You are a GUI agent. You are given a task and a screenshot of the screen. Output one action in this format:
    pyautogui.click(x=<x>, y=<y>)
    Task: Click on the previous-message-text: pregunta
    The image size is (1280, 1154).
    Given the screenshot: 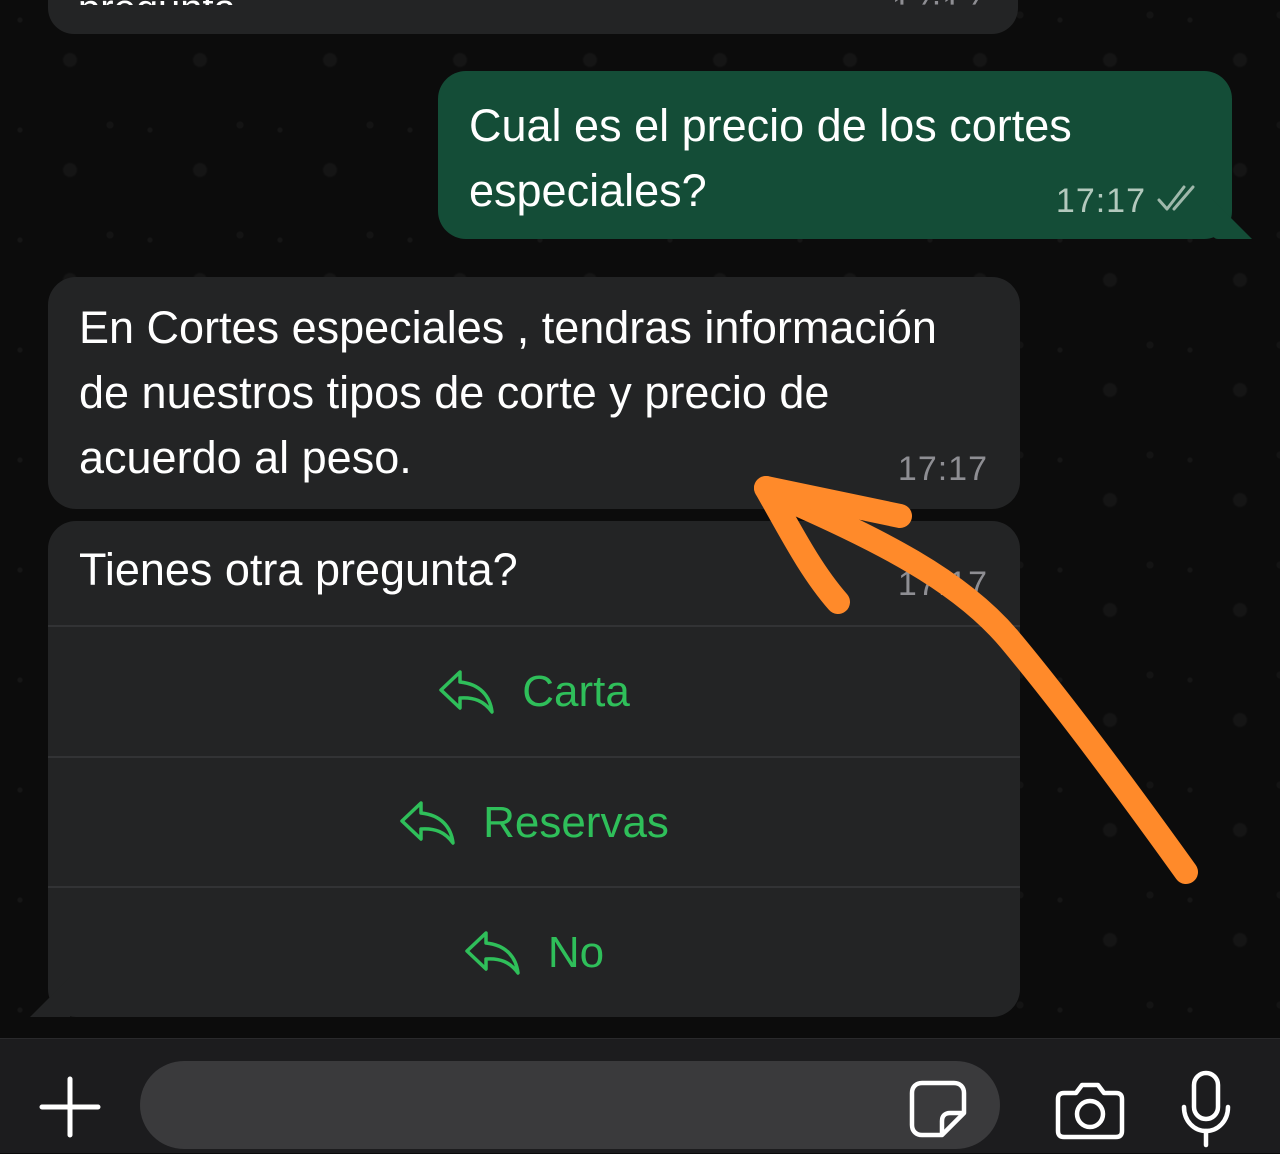 What is the action you would take?
    pyautogui.click(x=157, y=15)
    